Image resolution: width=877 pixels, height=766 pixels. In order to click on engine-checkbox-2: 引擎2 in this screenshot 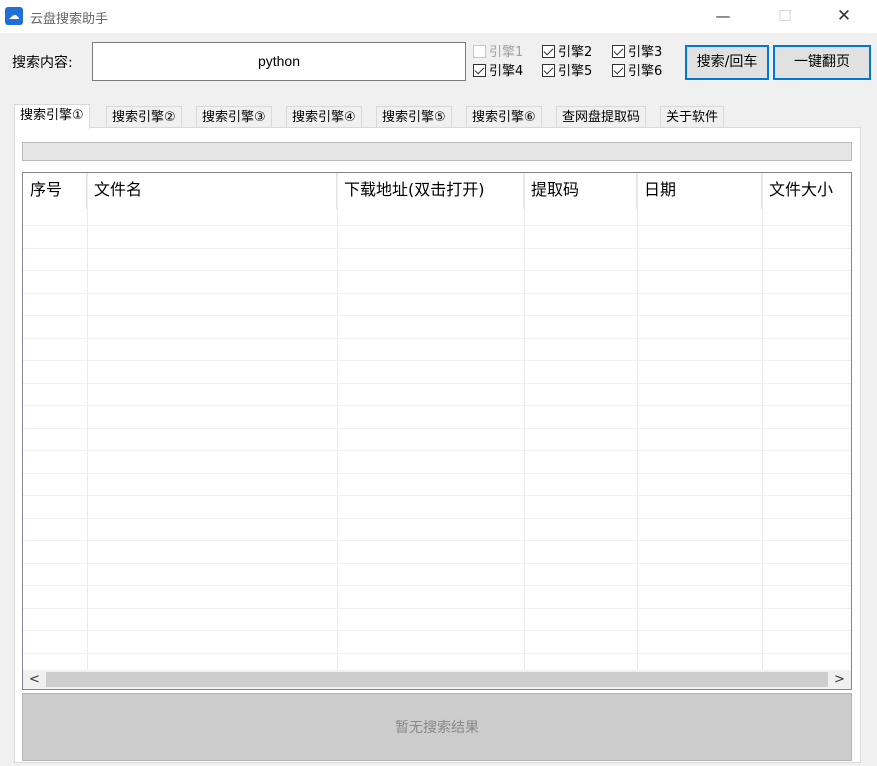, I will do `click(567, 53)`.